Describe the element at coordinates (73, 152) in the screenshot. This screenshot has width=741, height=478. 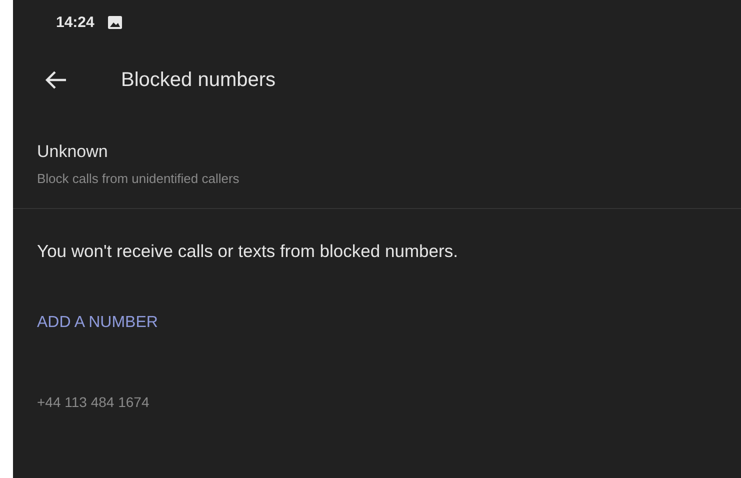
I see `setting-title: Unknown` at that location.